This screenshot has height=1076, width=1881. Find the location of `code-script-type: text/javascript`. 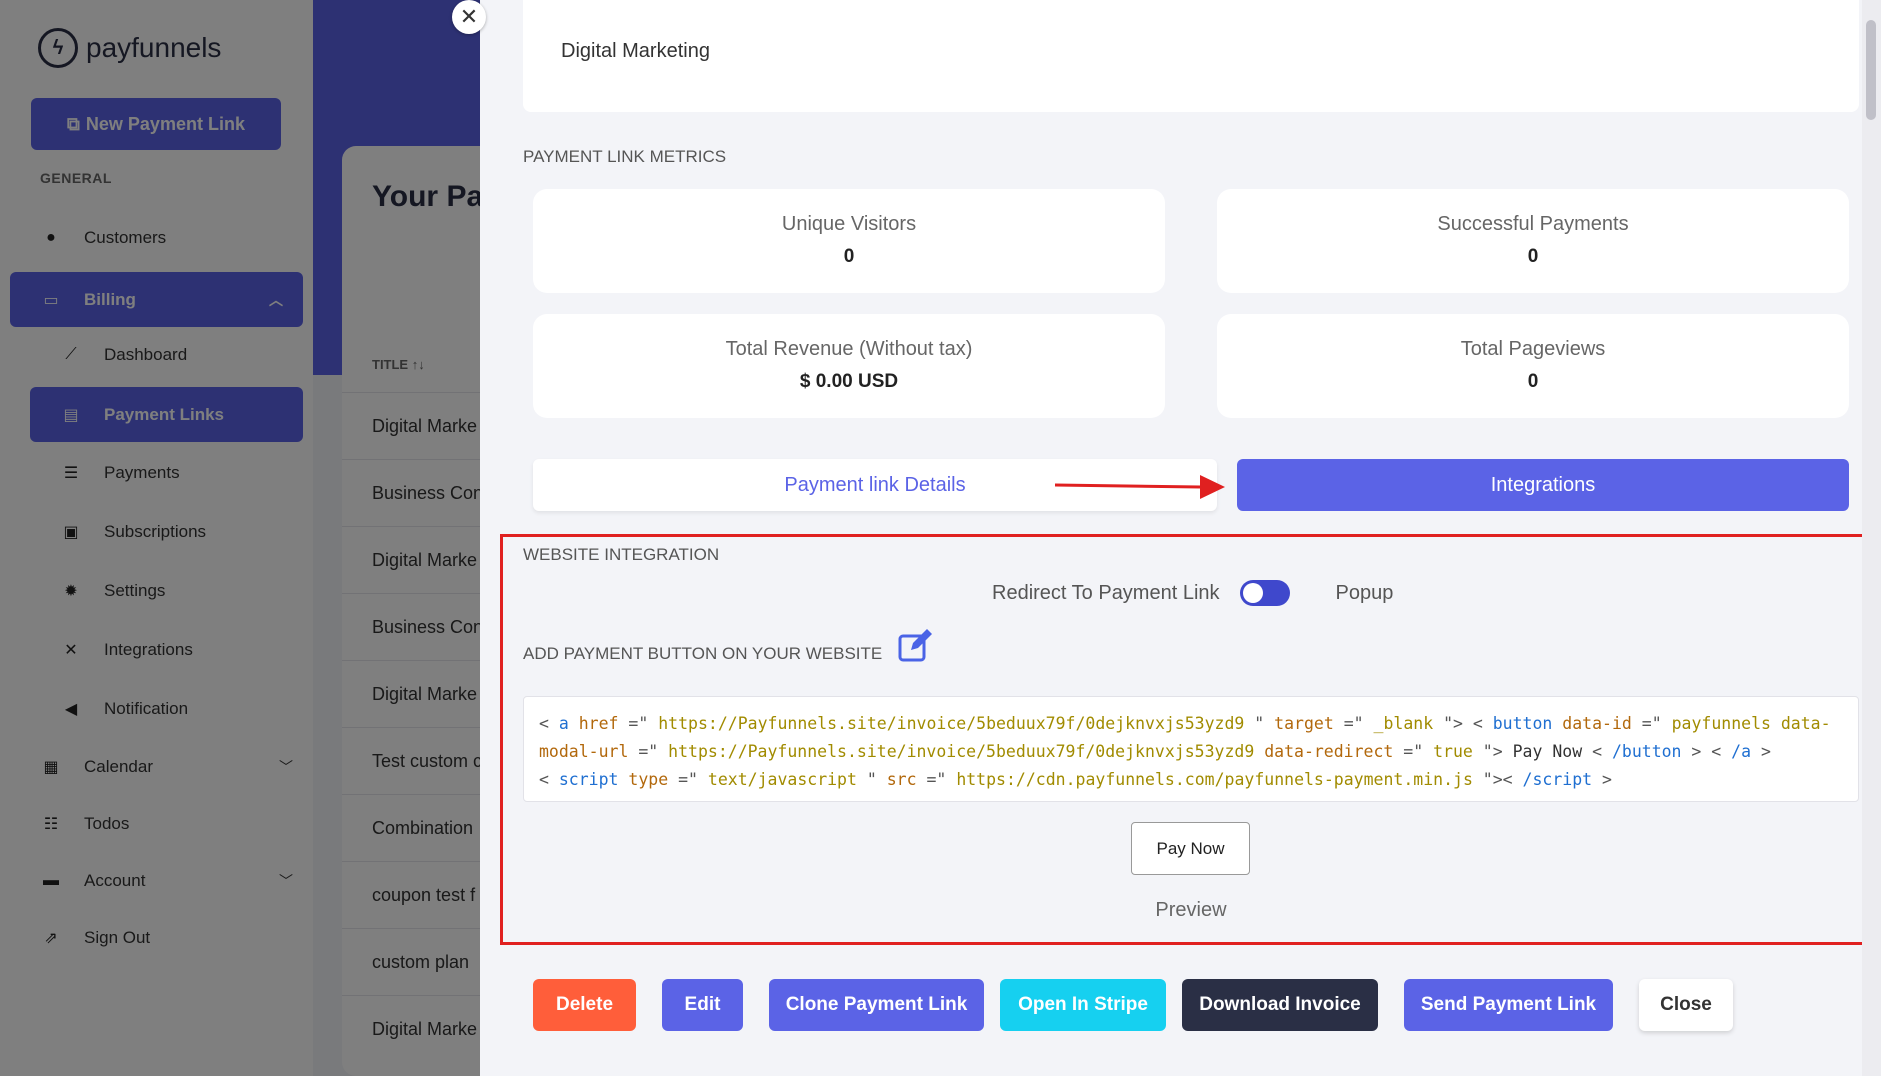

code-script-type: text/javascript is located at coordinates (782, 779).